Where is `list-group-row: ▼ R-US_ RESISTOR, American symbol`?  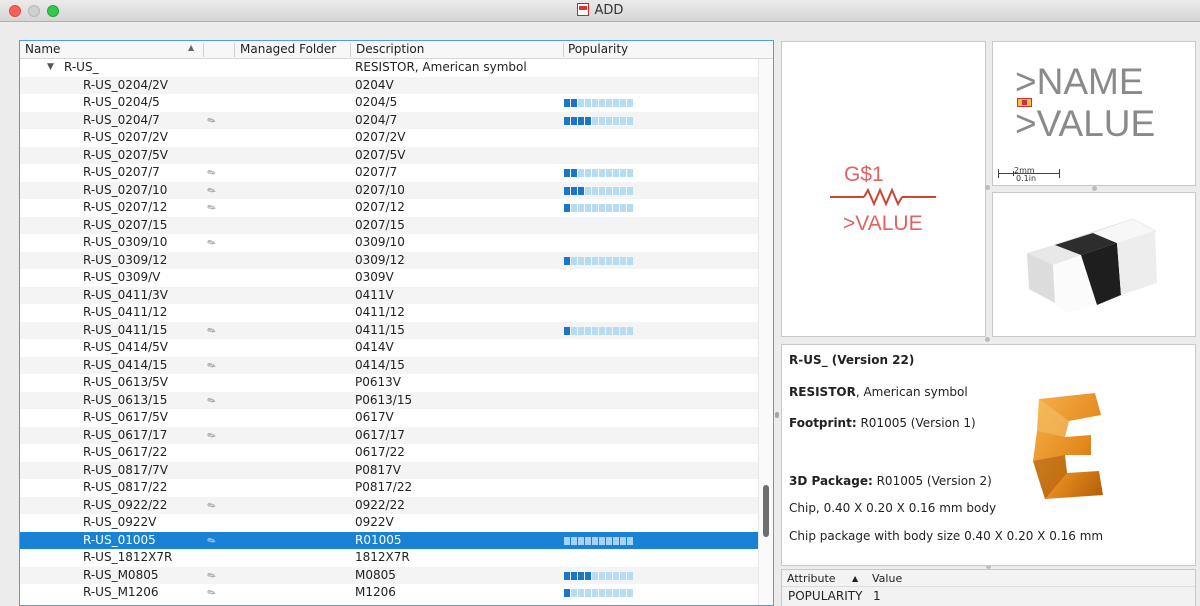 list-group-row: ▼ R-US_ RESISTOR, American symbol is located at coordinates (390, 68).